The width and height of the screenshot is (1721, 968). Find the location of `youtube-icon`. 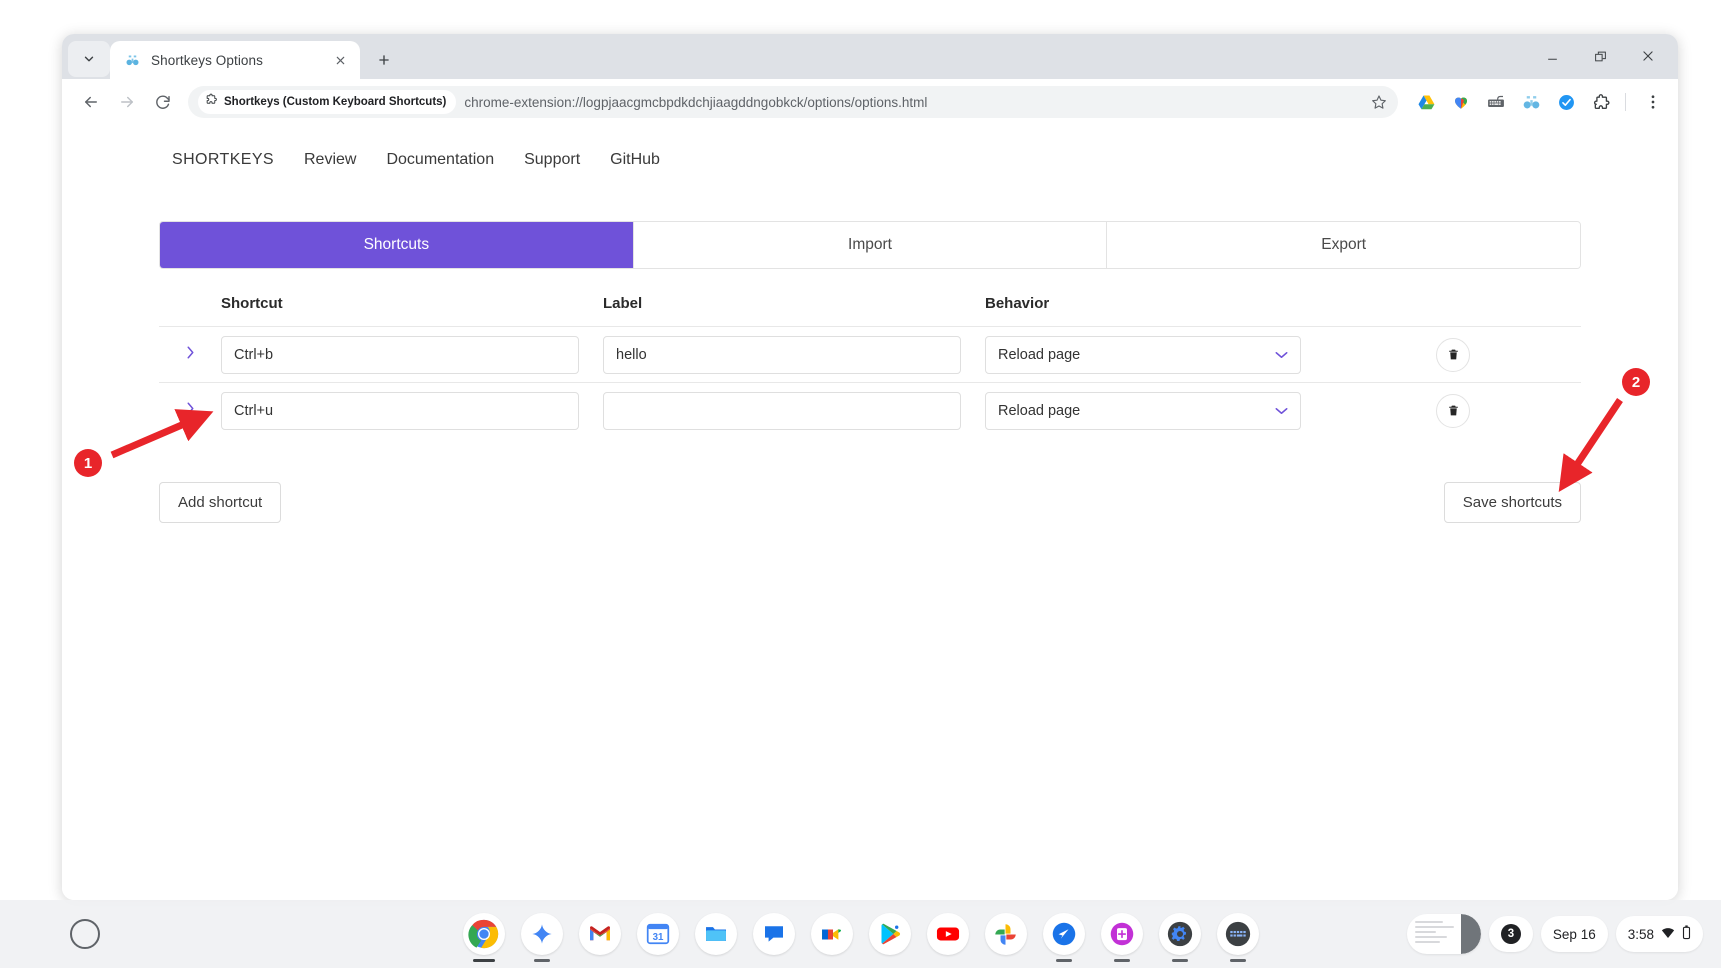

youtube-icon is located at coordinates (947, 934).